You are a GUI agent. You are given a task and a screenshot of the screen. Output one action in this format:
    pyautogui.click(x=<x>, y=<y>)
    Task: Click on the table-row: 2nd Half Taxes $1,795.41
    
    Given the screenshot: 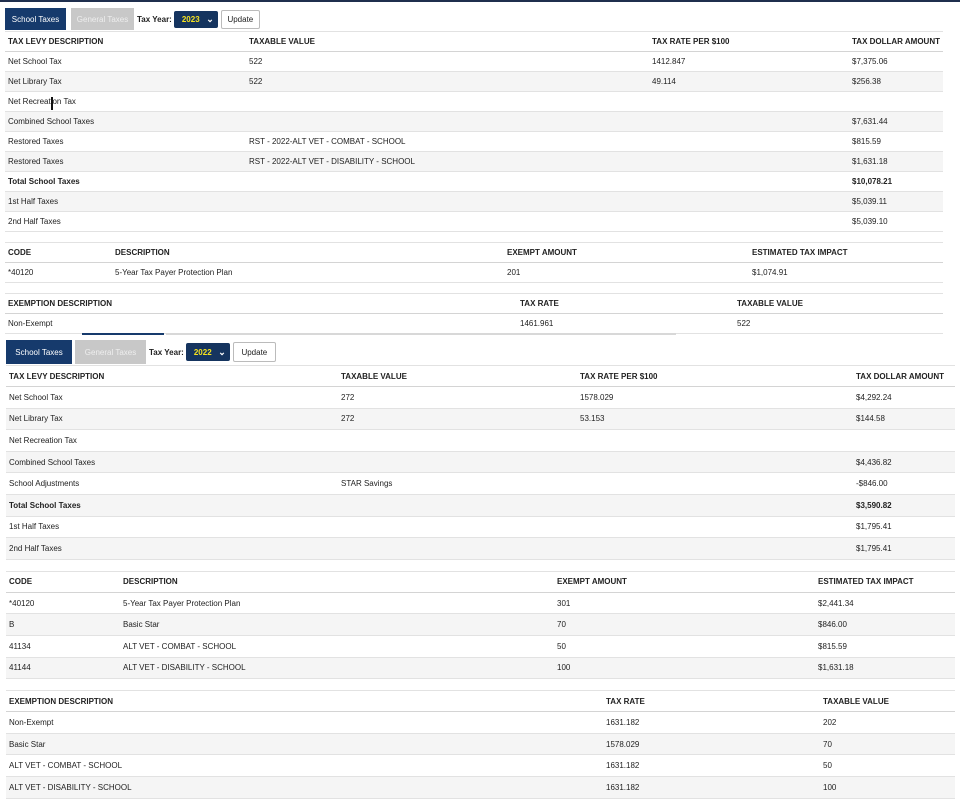 What is the action you would take?
    pyautogui.click(x=480, y=548)
    